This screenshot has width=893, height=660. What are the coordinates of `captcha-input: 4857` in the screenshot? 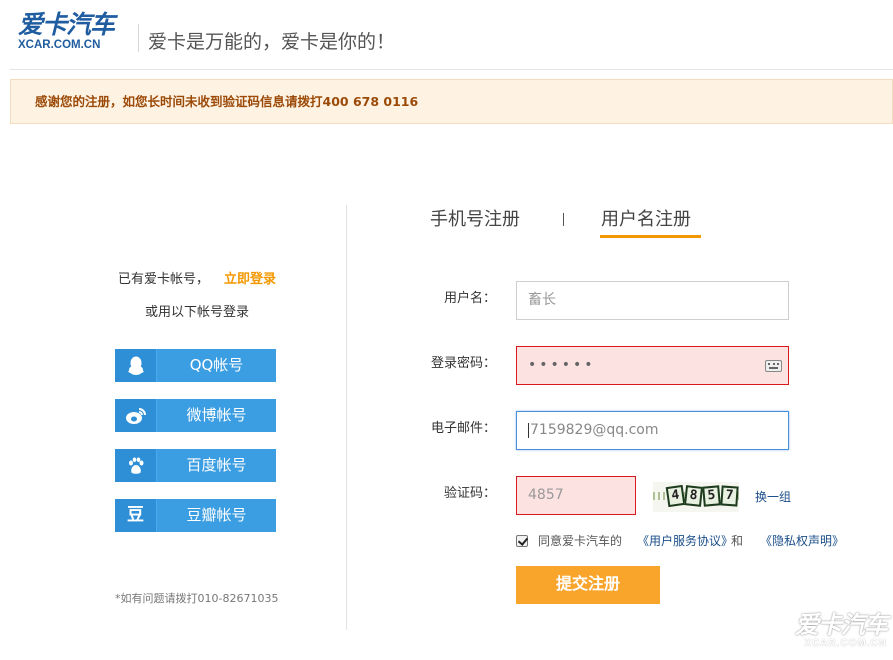 It's located at (576, 495).